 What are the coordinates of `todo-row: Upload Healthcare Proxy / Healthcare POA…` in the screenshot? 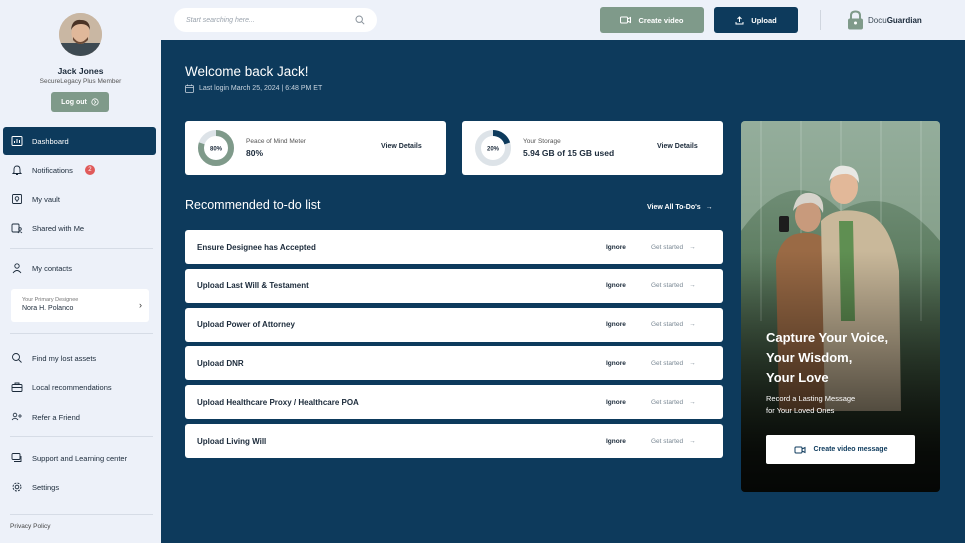 It's located at (454, 402).